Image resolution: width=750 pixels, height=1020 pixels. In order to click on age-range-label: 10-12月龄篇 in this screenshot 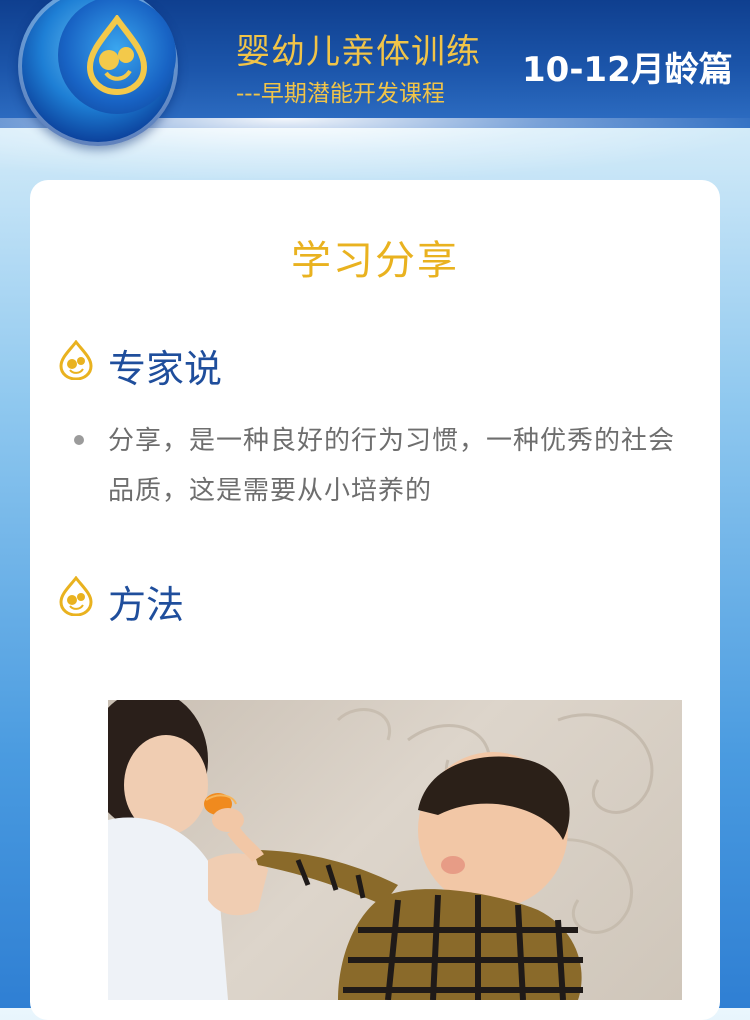, I will do `click(627, 70)`.